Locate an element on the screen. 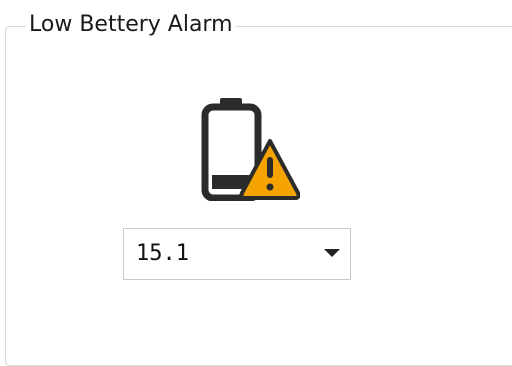 This screenshot has width=512, height=366. alarm-threshold-select: 15.1 is located at coordinates (237, 254).